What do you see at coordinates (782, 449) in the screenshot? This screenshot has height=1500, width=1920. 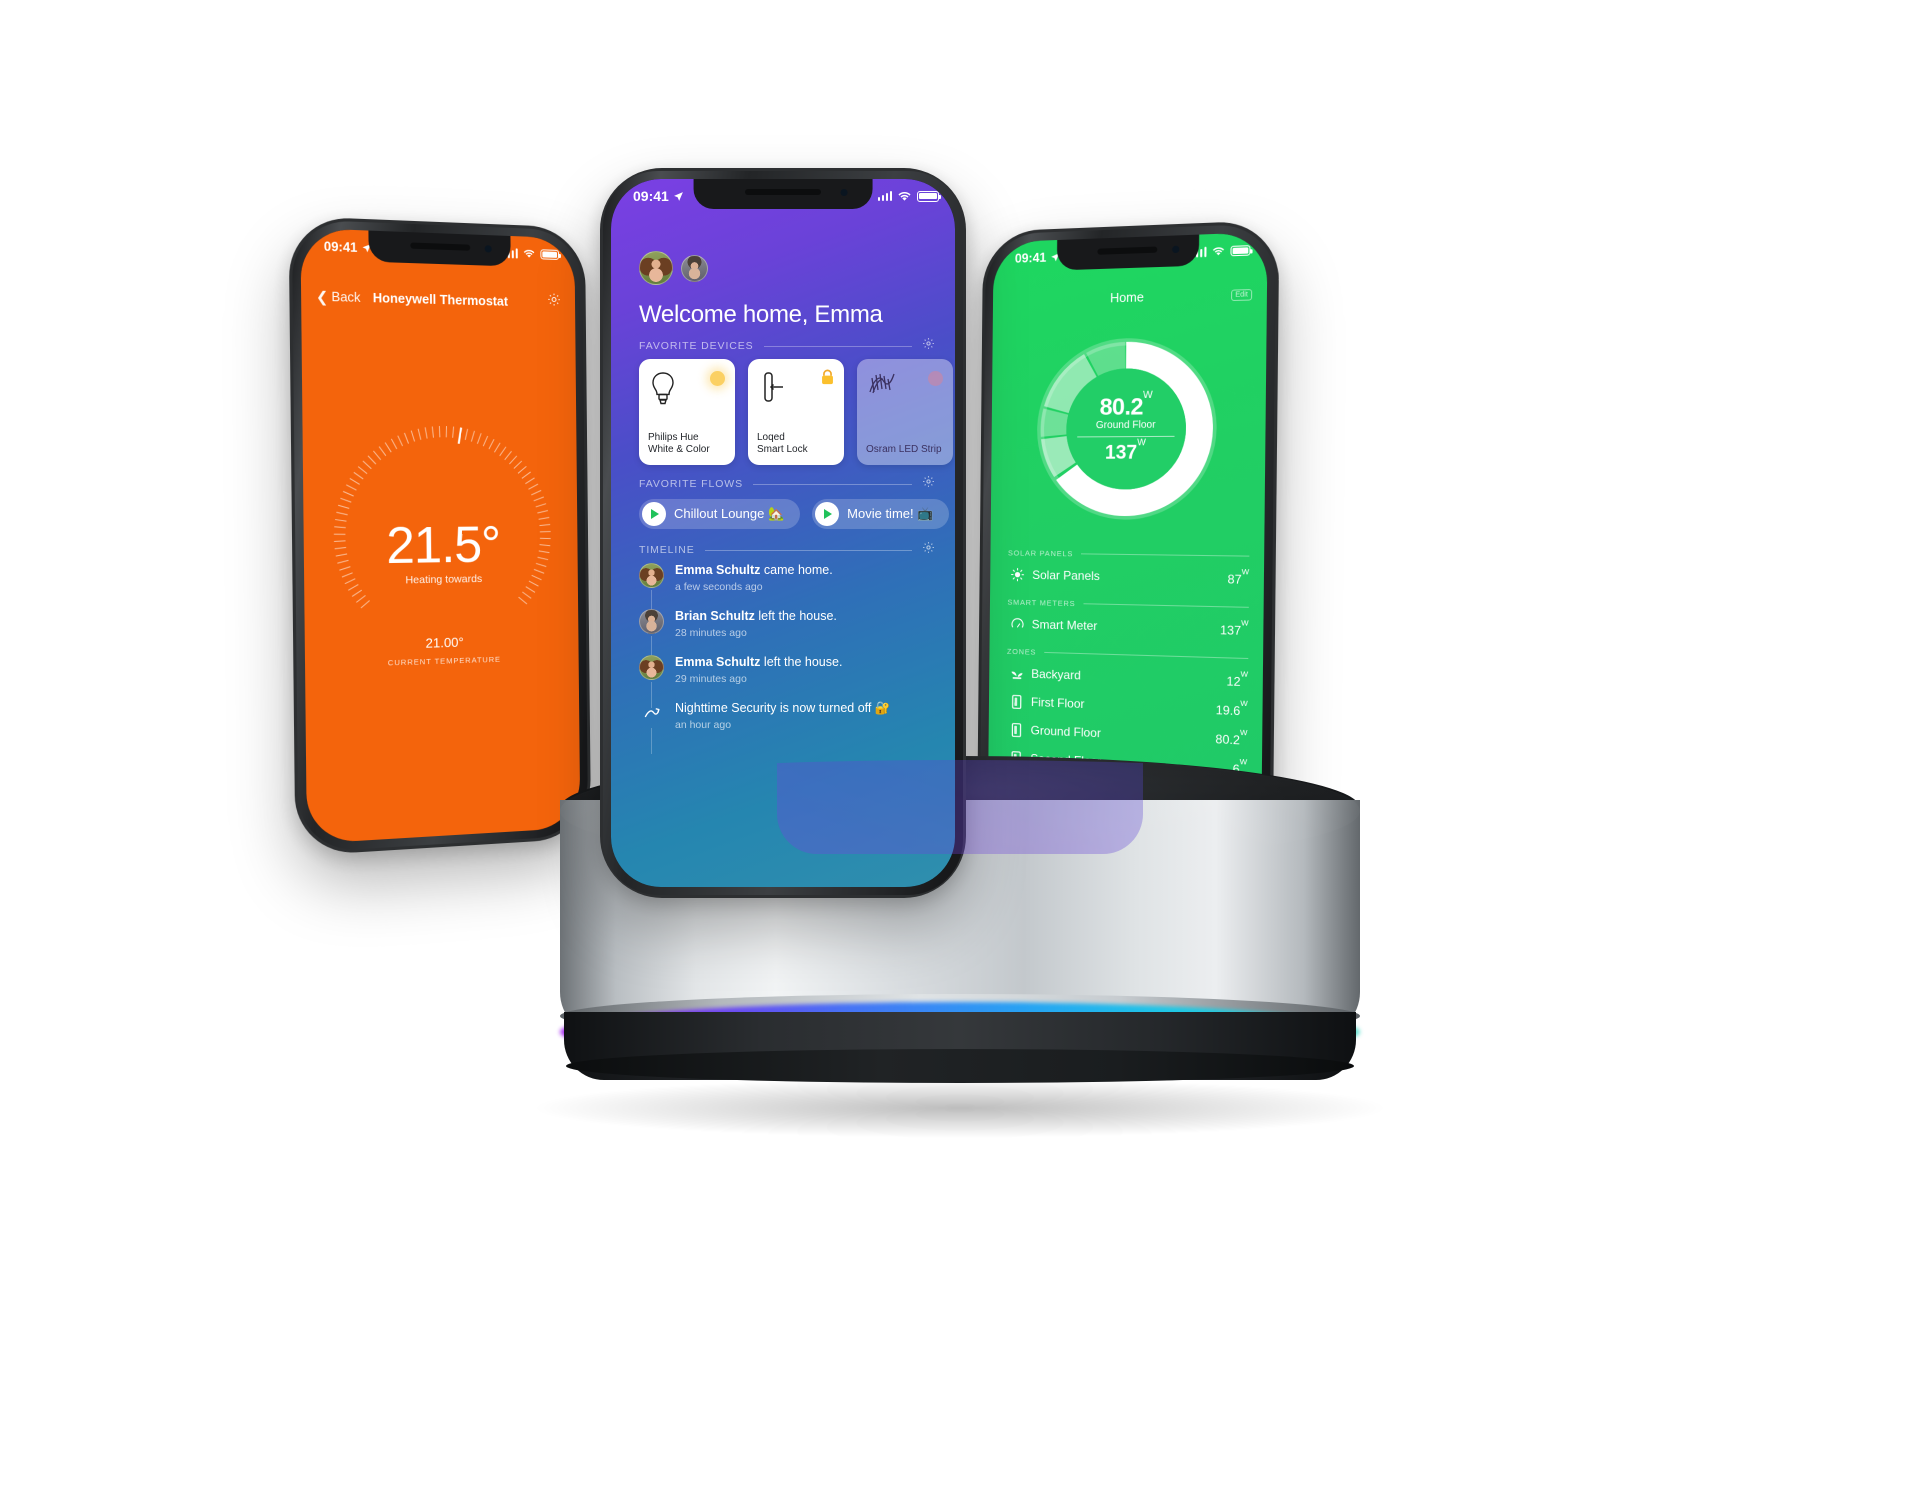 I see `device-name-line2: Smart Lock` at bounding box center [782, 449].